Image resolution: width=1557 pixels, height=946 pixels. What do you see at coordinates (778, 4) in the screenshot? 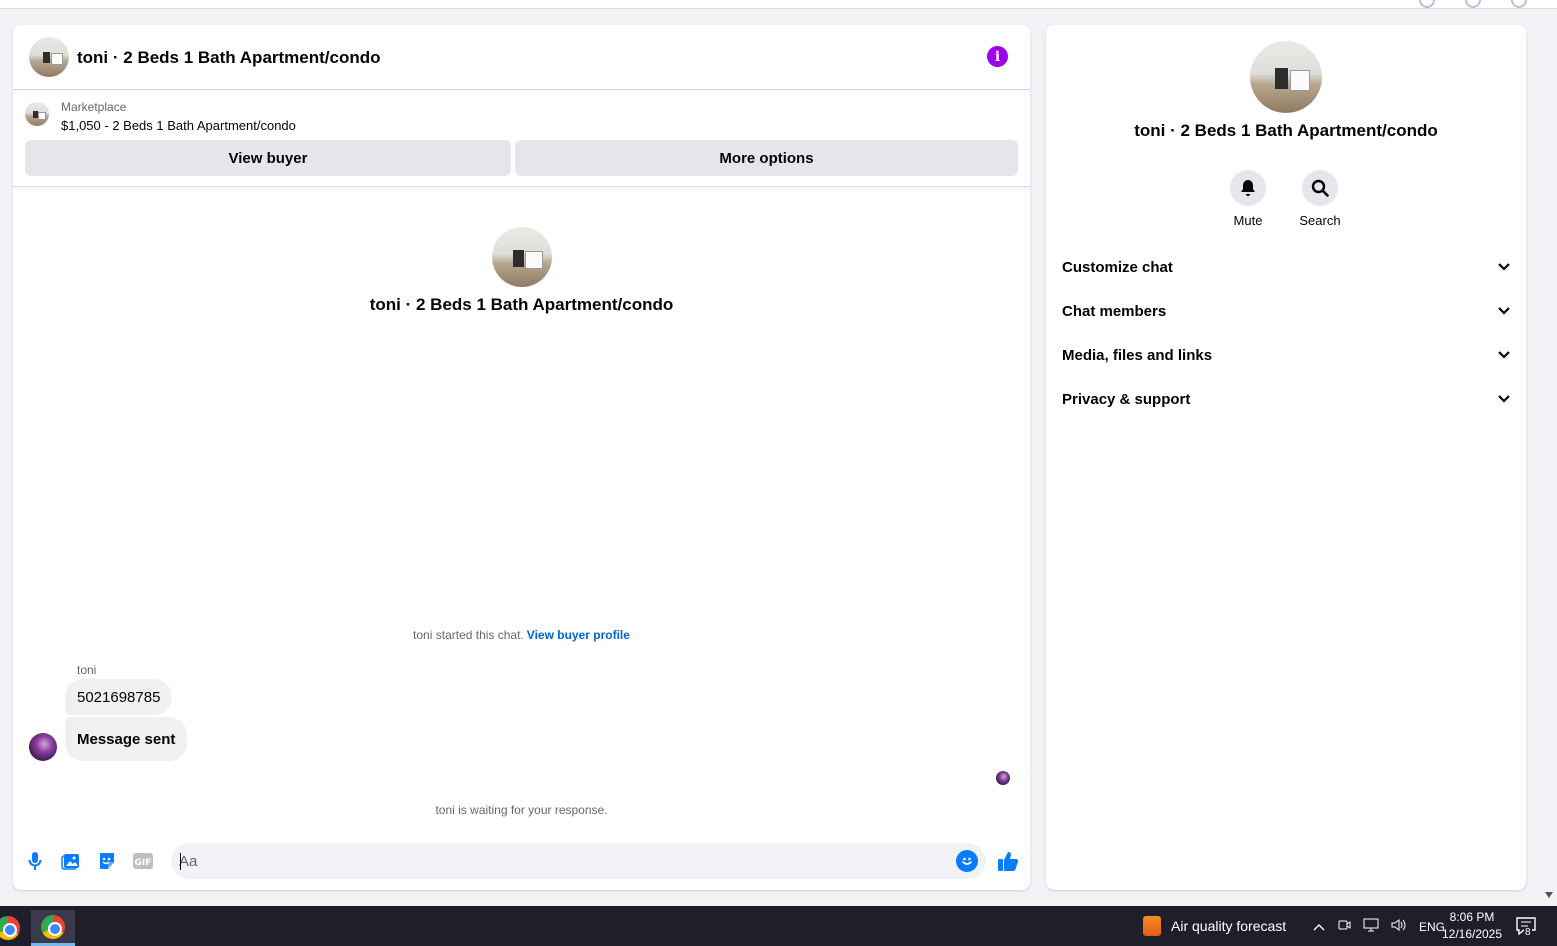
I see `browser-top-strip` at bounding box center [778, 4].